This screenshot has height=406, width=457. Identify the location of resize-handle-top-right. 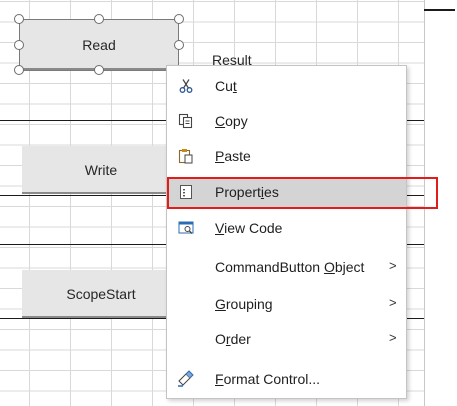
(179, 19).